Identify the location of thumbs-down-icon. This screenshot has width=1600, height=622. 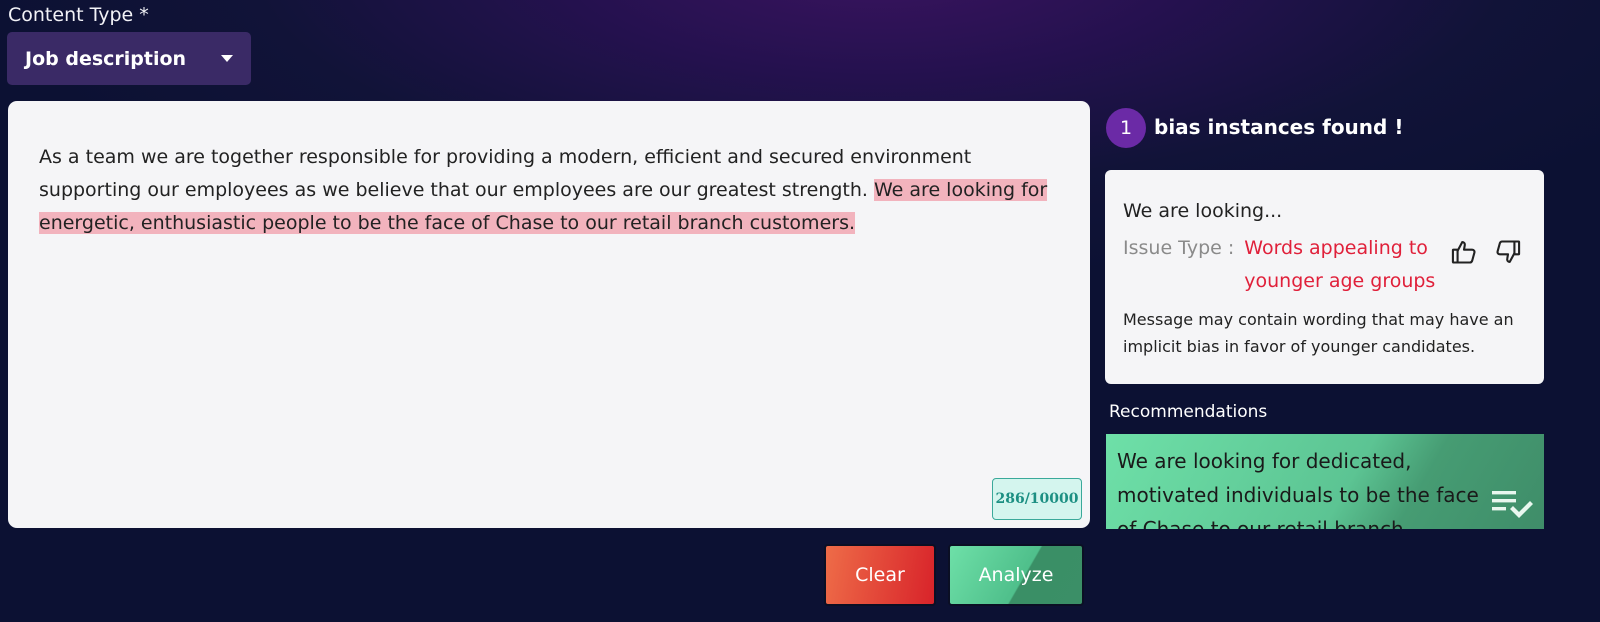
(1508, 254).